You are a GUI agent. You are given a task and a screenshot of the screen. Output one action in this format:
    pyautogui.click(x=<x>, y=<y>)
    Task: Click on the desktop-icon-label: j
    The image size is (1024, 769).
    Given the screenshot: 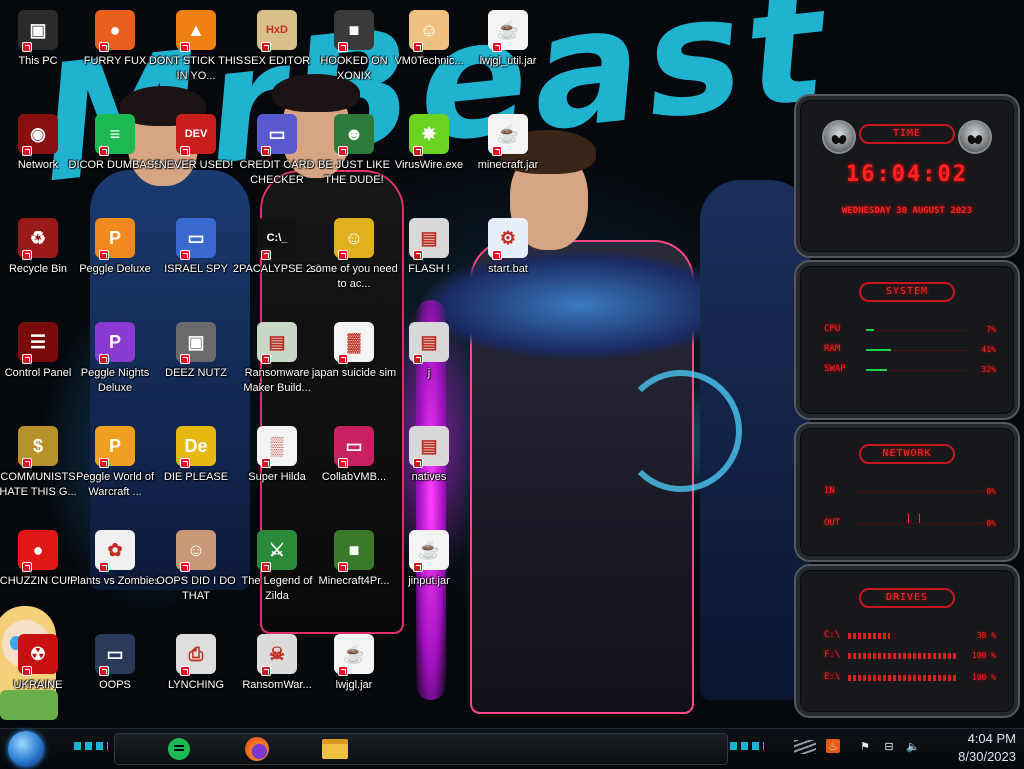 What is the action you would take?
    pyautogui.click(x=429, y=373)
    